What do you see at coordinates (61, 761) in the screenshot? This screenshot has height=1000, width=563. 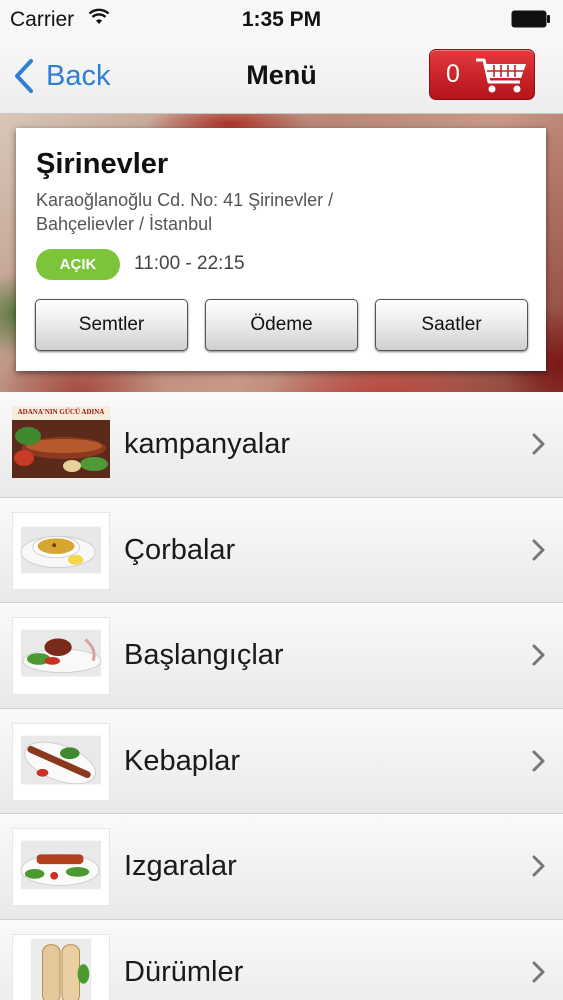 I see `kebab-plate-image` at bounding box center [61, 761].